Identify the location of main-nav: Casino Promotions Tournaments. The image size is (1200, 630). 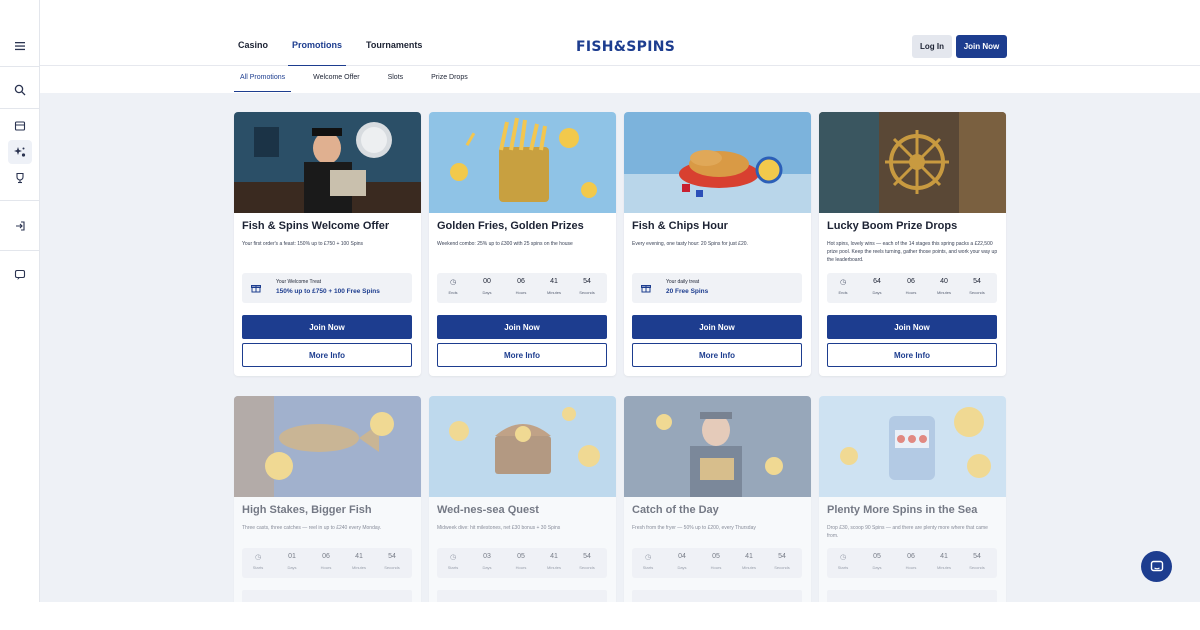
(342, 53).